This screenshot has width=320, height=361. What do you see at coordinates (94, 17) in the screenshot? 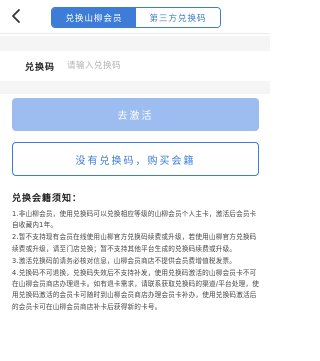
I see `tab-redeem-membership: 兑换山柳会员` at bounding box center [94, 17].